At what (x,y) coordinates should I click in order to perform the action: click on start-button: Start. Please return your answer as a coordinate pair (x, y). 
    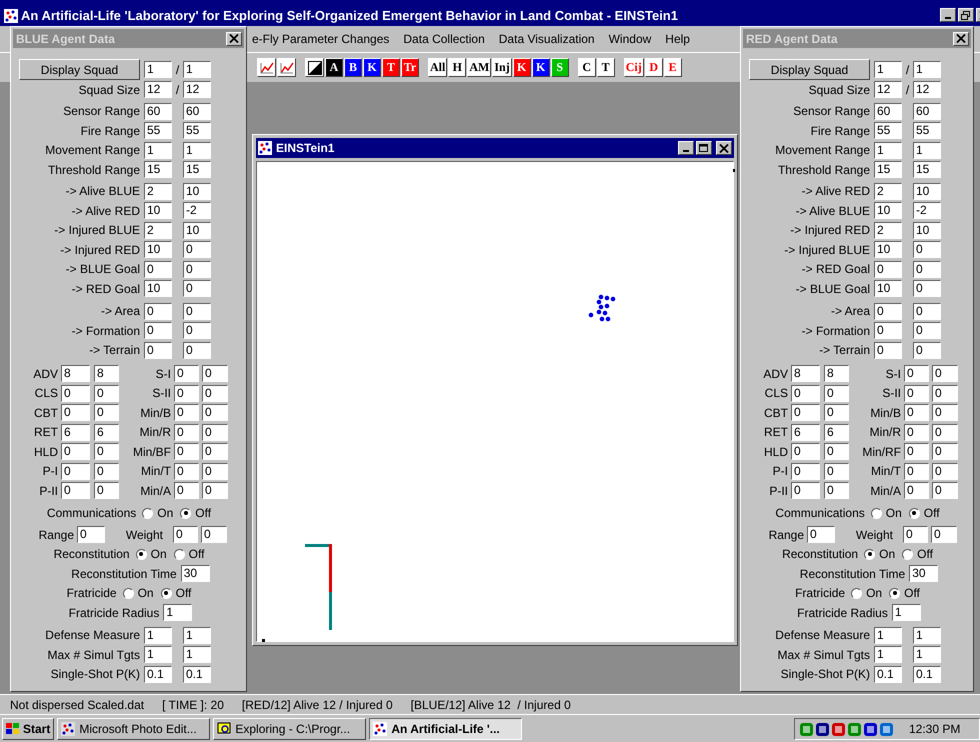
    Looking at the image, I should click on (28, 729).